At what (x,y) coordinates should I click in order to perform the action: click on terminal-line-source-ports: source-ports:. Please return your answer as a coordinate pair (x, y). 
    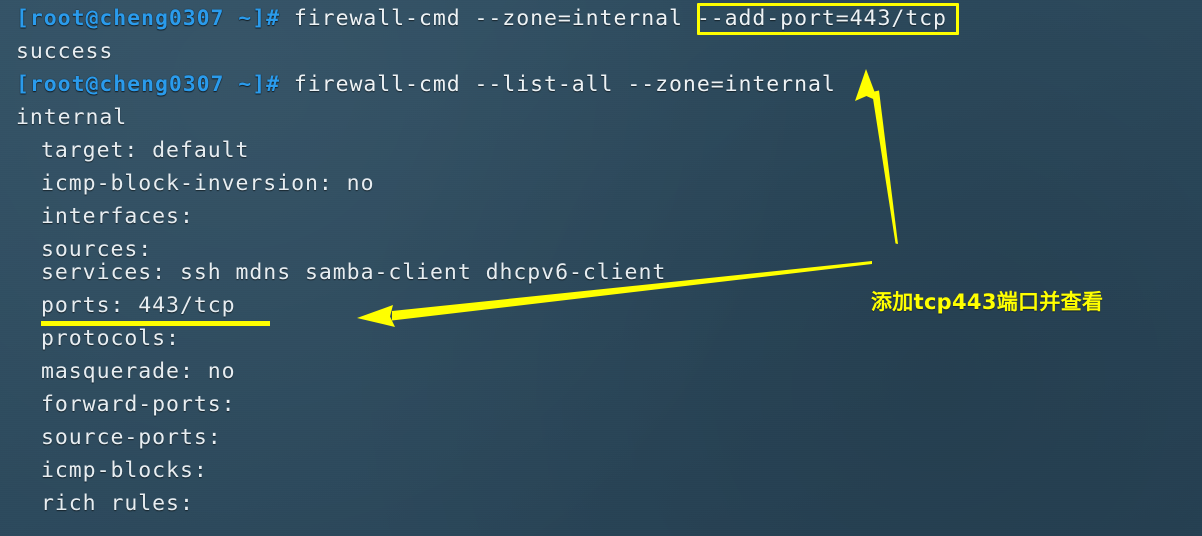
    Looking at the image, I should click on (131, 437).